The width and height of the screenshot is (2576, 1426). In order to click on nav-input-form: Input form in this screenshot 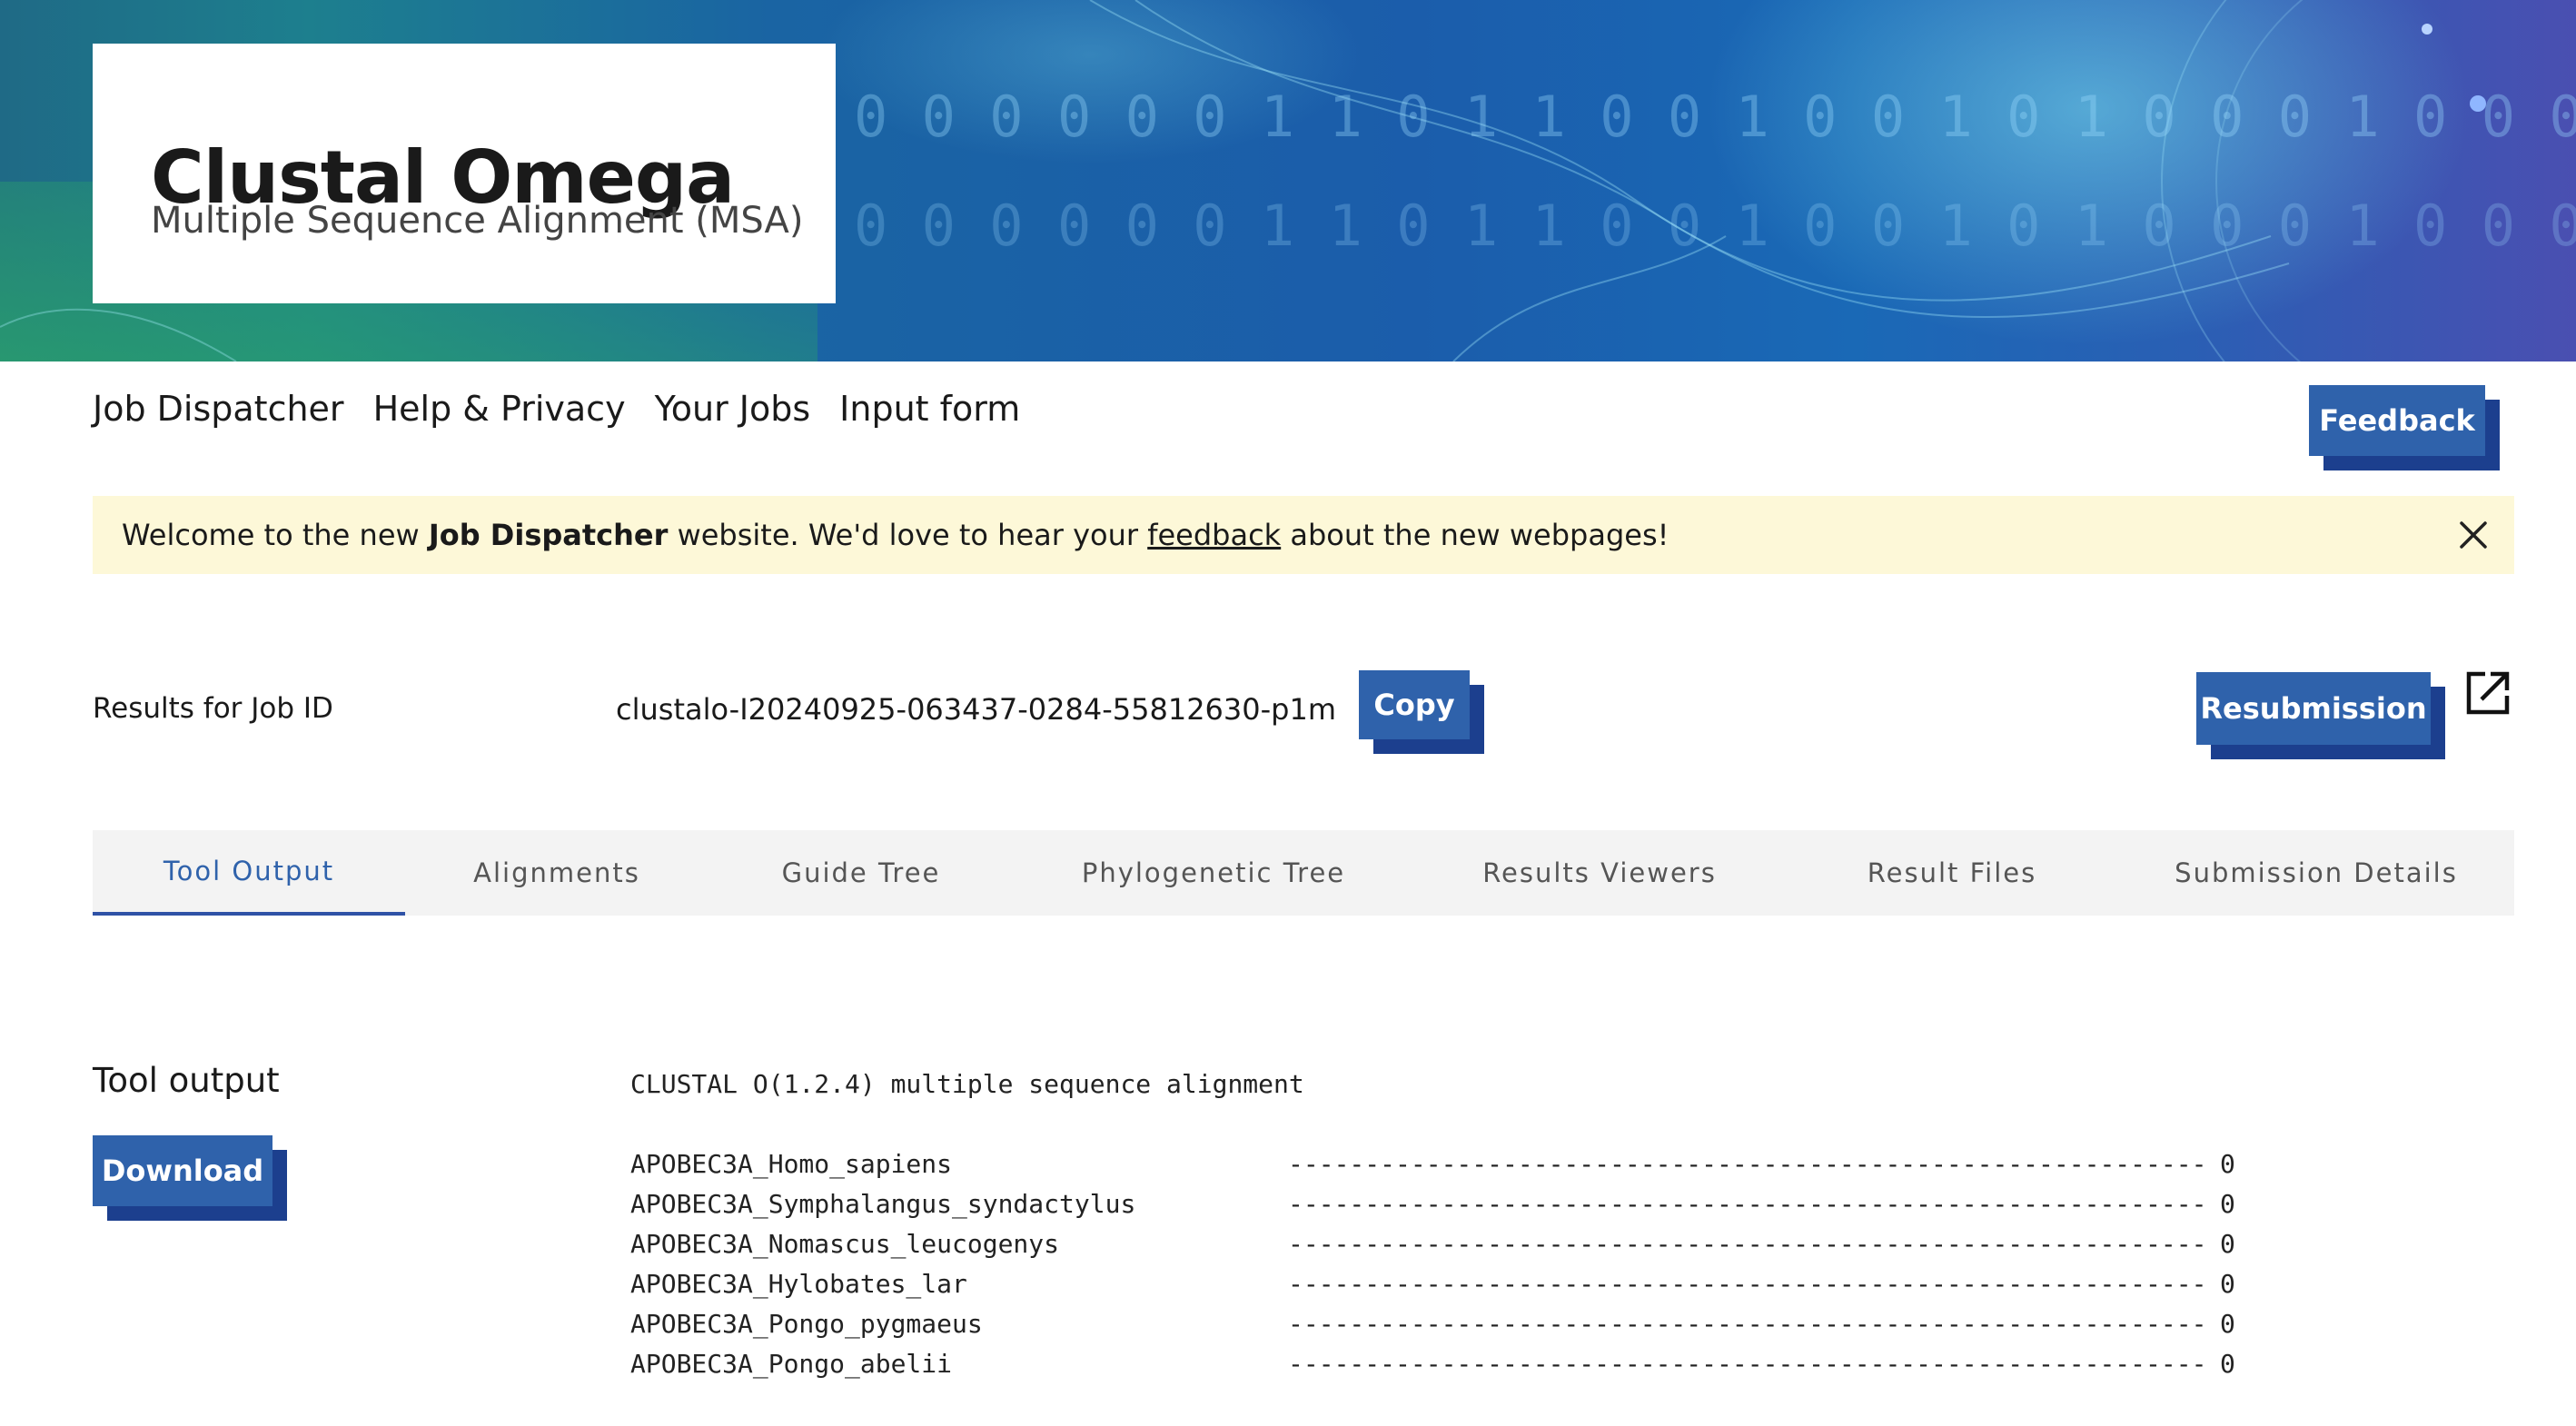, I will do `click(929, 409)`.